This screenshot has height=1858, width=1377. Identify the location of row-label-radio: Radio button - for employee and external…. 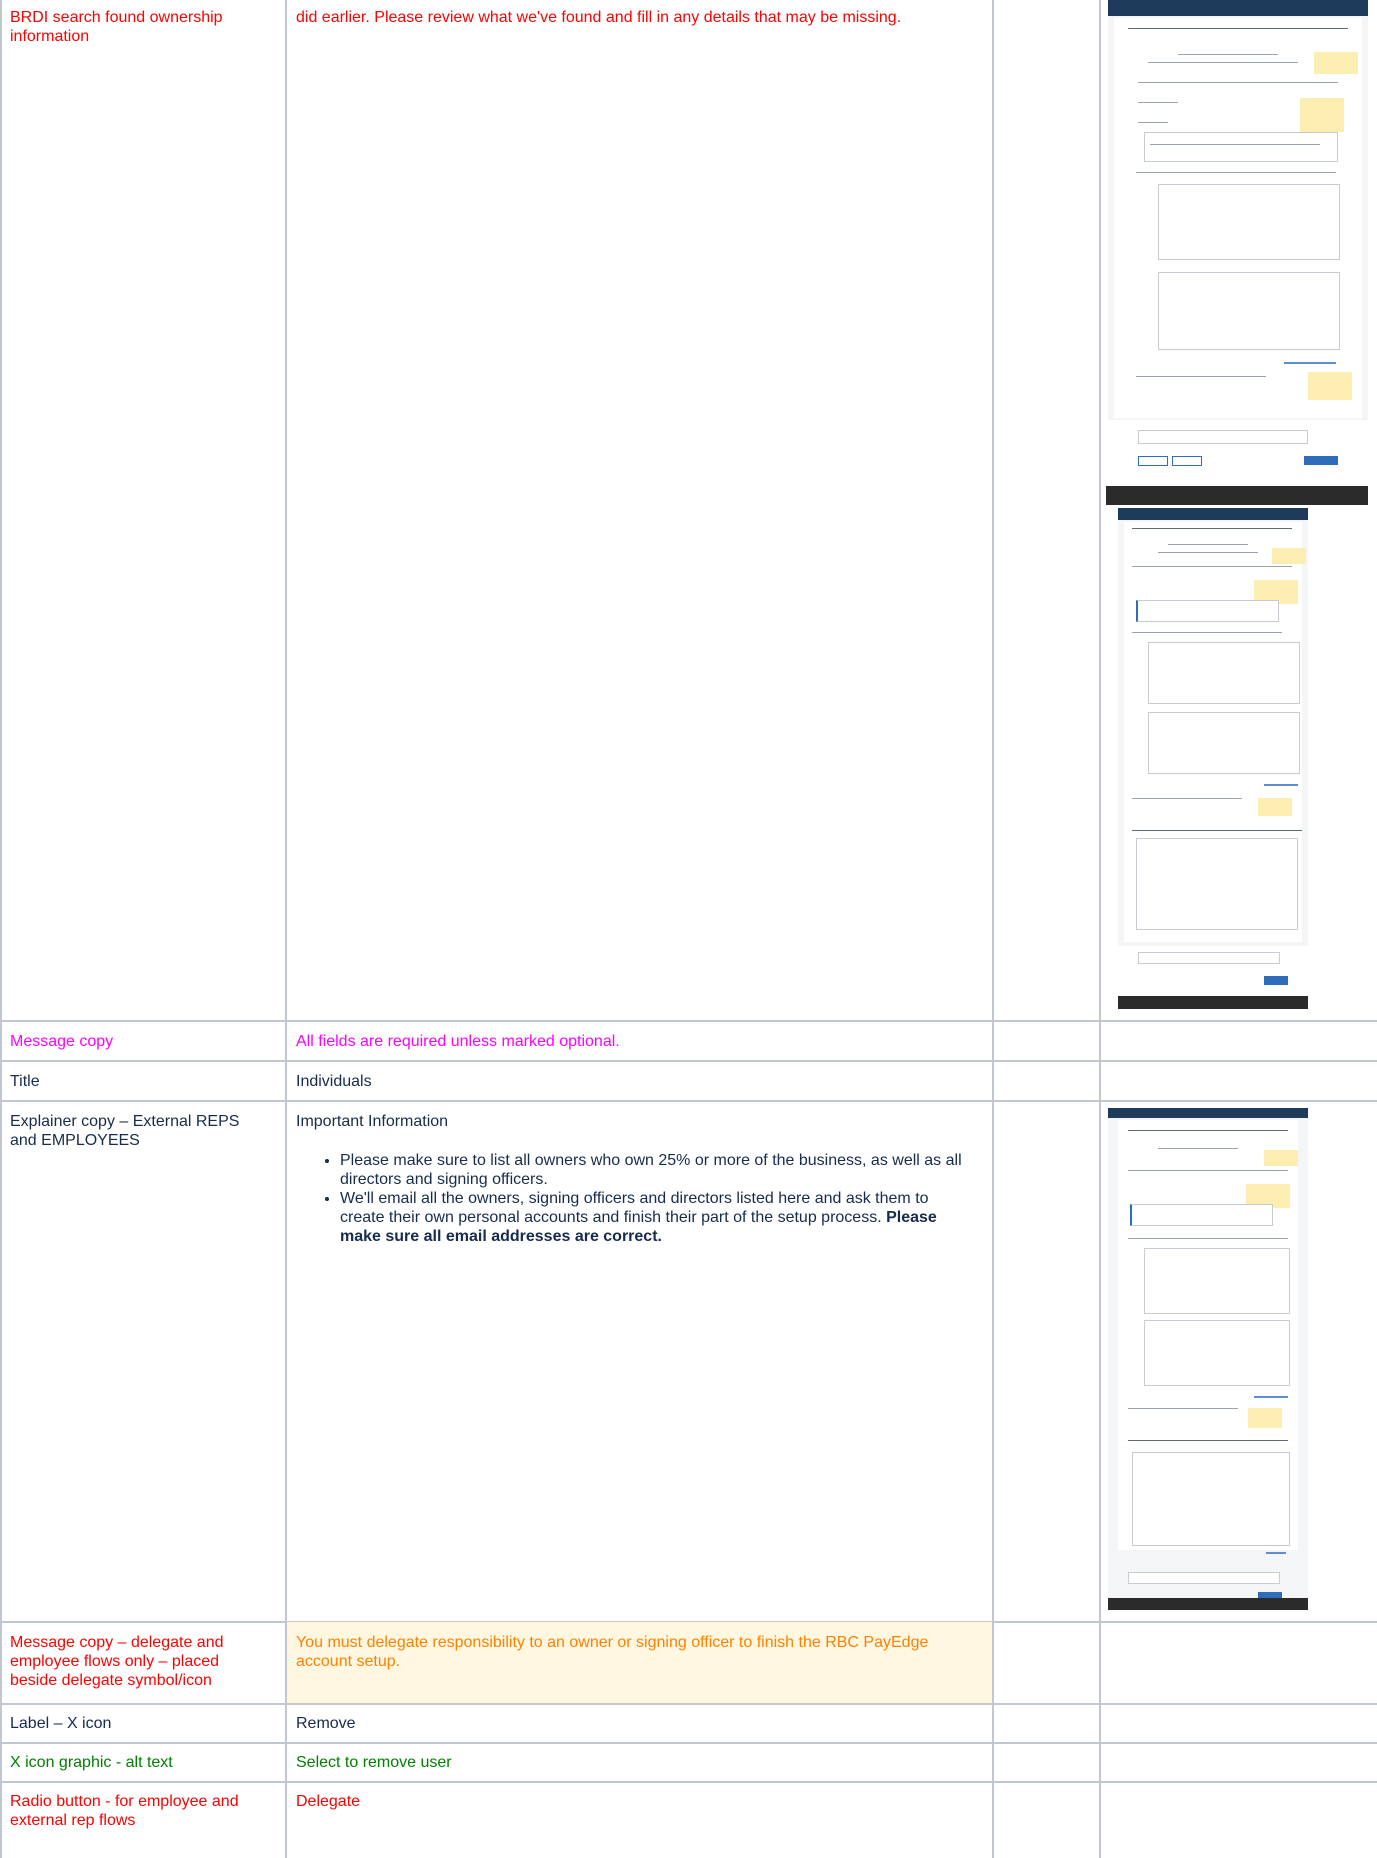
(124, 1811).